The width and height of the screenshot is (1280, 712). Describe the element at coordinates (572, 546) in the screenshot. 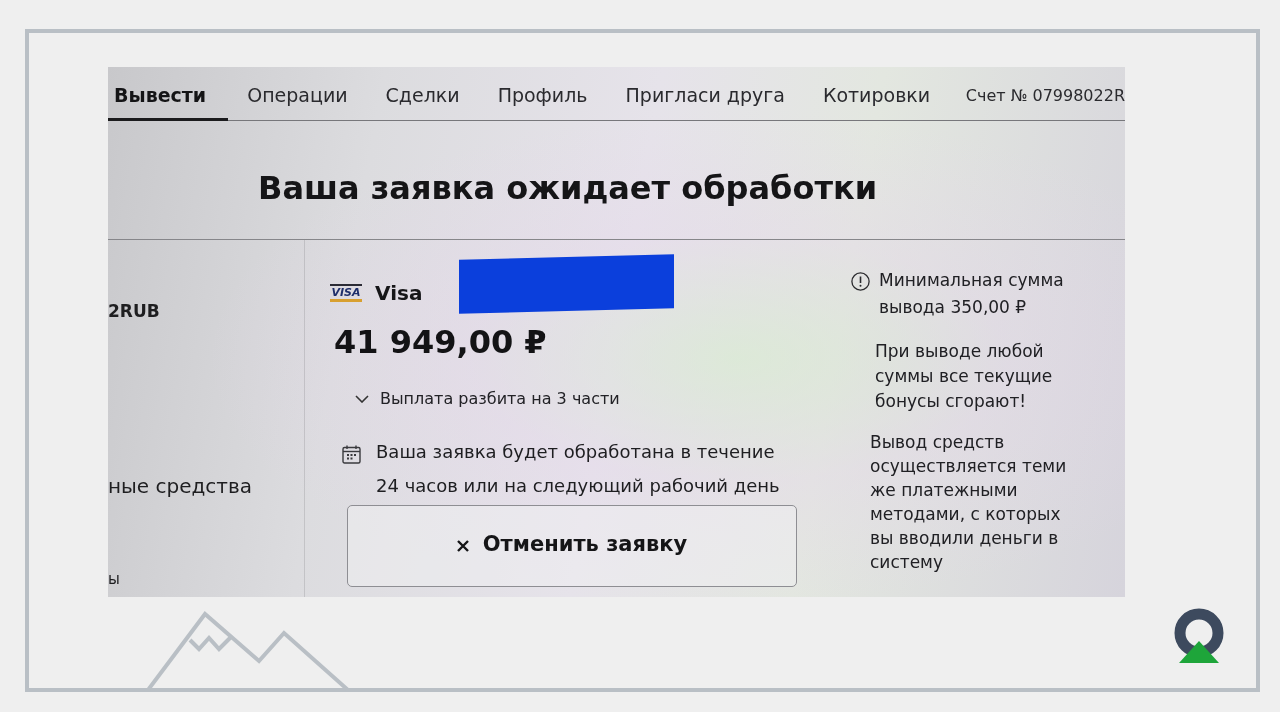

I see `cancel-request-button: Отменить заявку` at that location.